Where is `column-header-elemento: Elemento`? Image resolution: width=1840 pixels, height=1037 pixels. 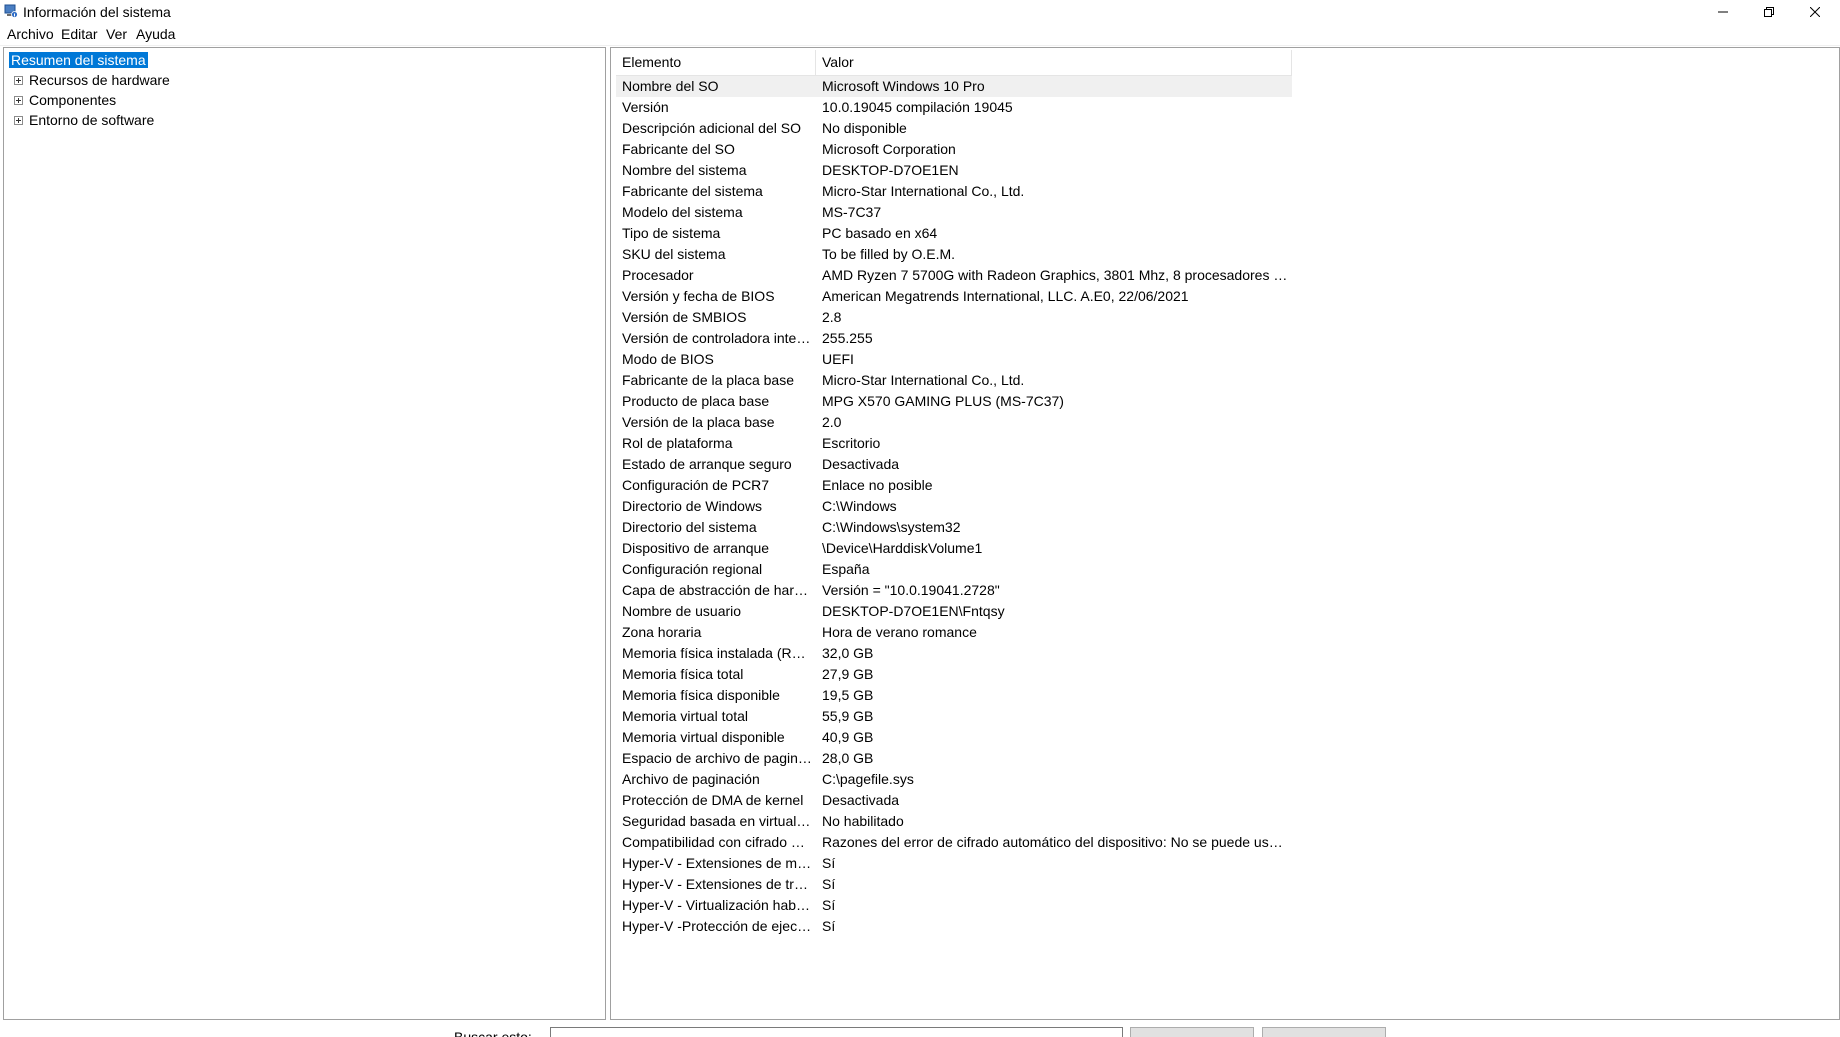 column-header-elemento: Elemento is located at coordinates (716, 62).